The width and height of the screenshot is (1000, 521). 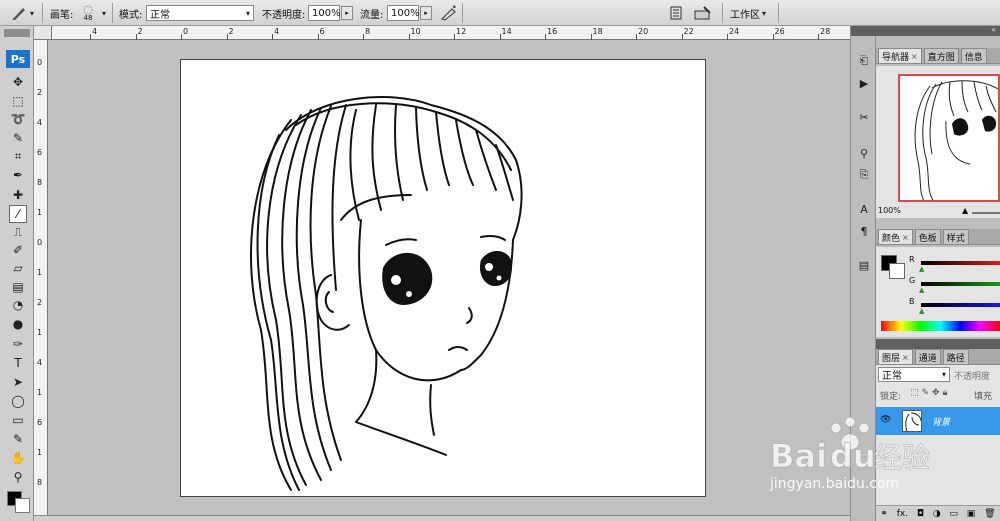 I want to click on zoom-out-icon: ▲, so click(x=965, y=210).